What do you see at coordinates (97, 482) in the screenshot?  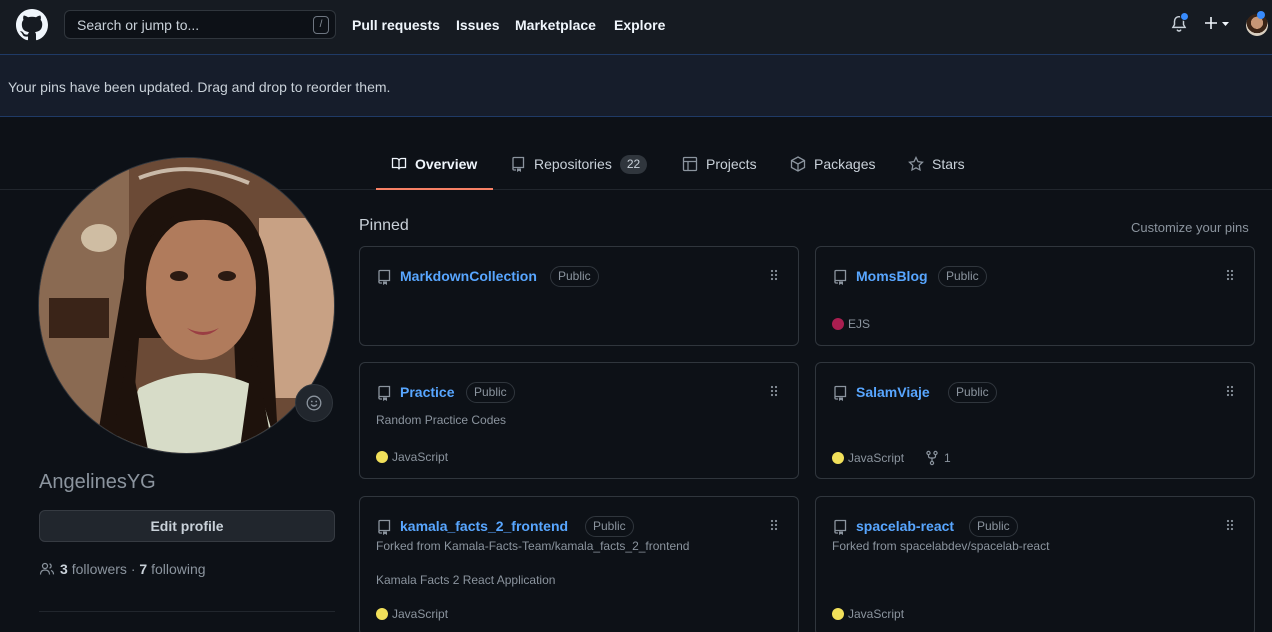 I see `profile-username: AngelinesYG` at bounding box center [97, 482].